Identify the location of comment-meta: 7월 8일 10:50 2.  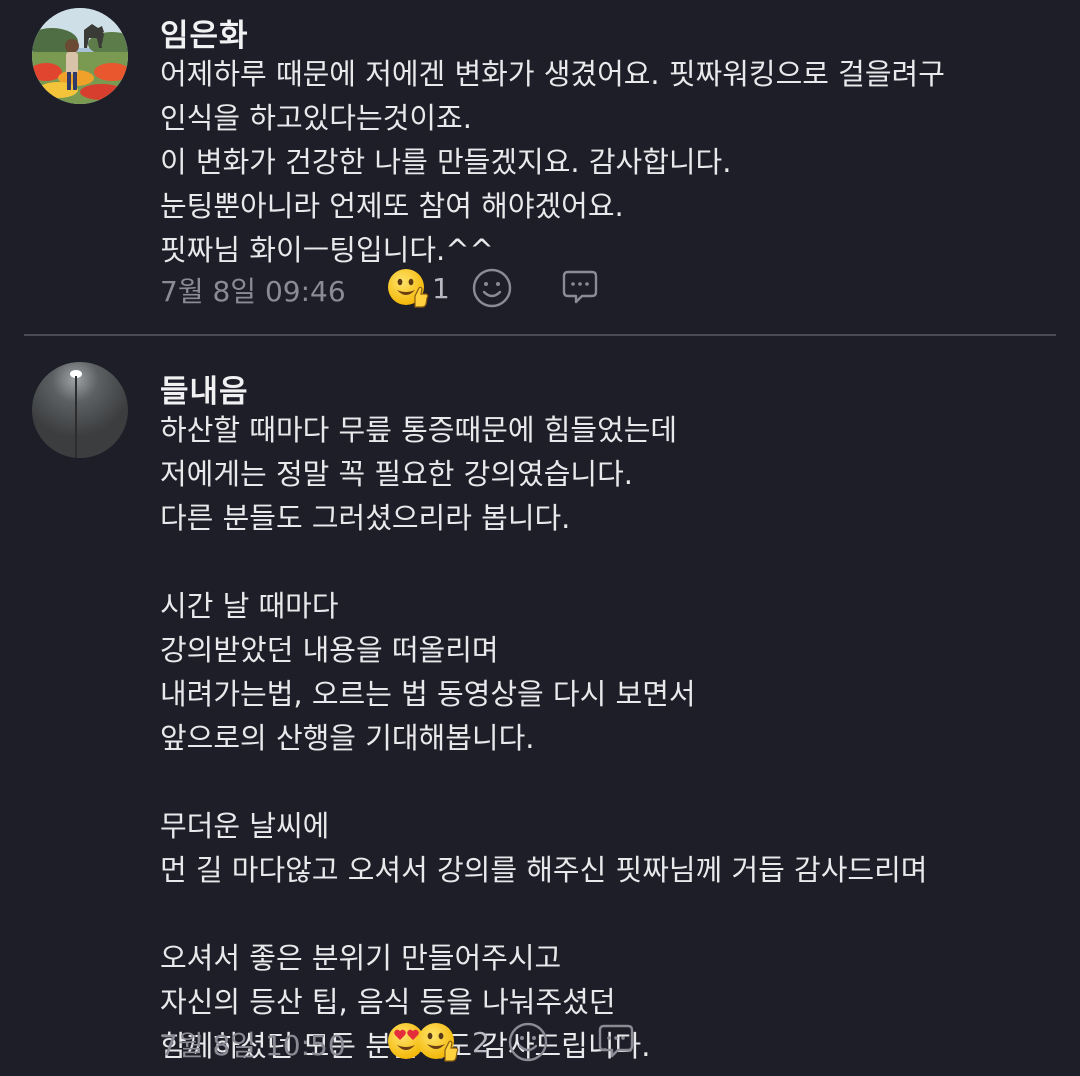
(510, 1042).